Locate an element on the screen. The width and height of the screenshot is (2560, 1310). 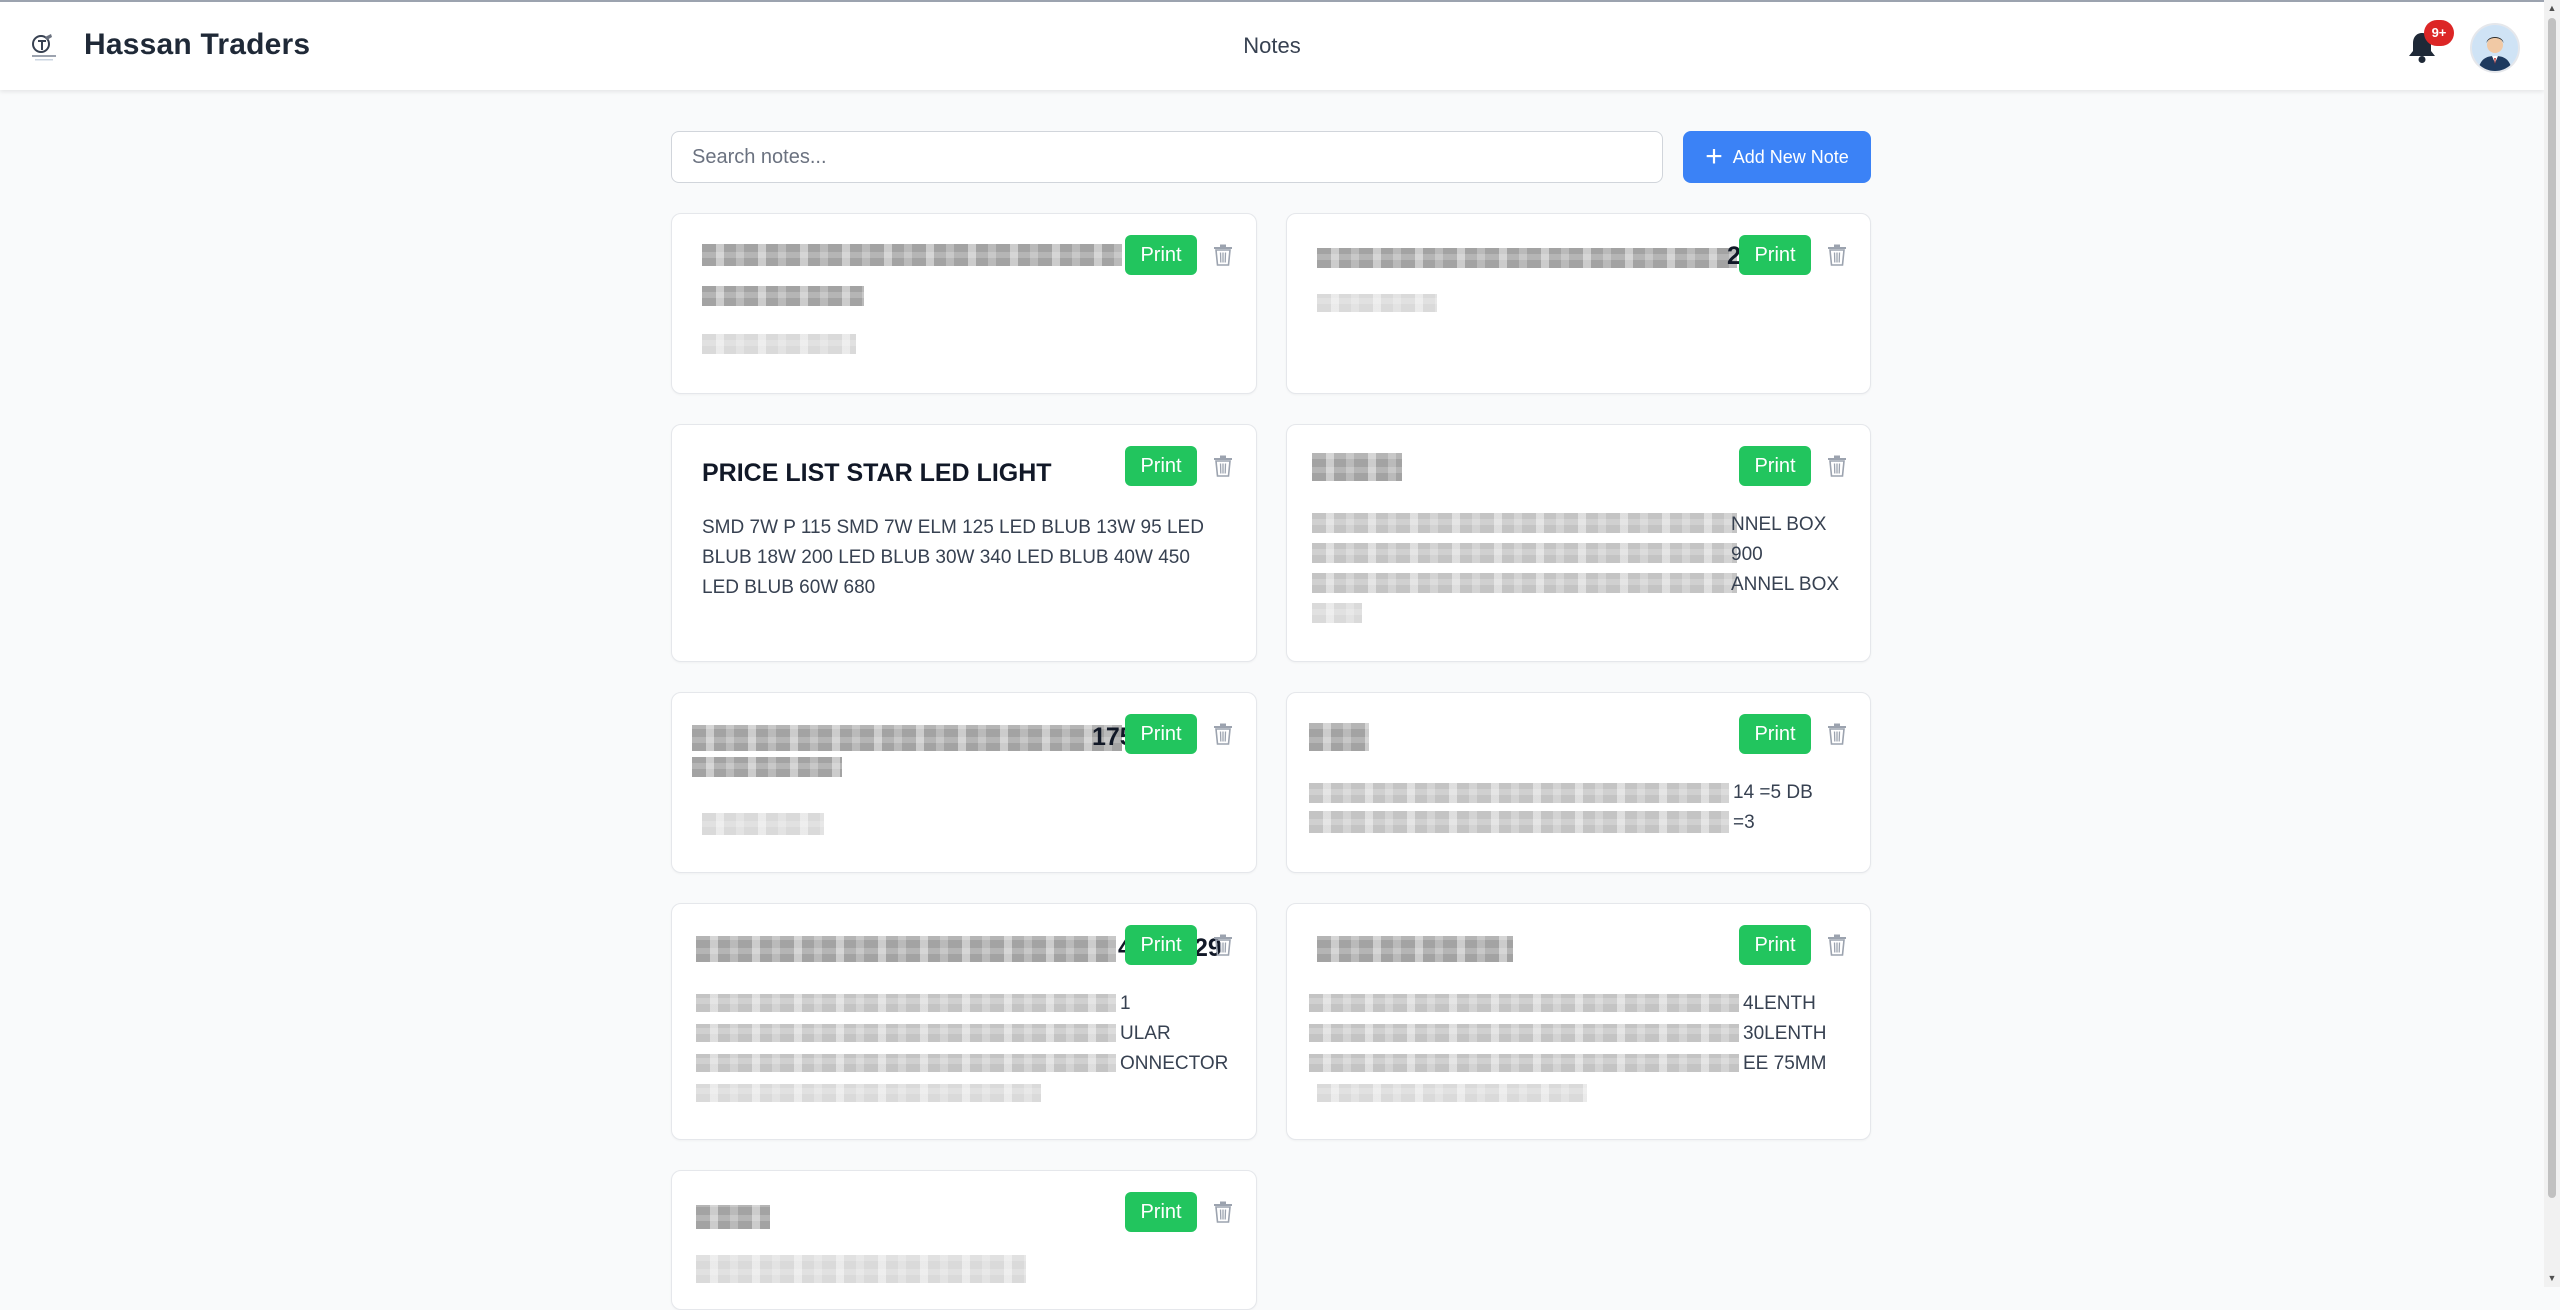
note-body-fragment: NNEL BOX is located at coordinates (1778, 525).